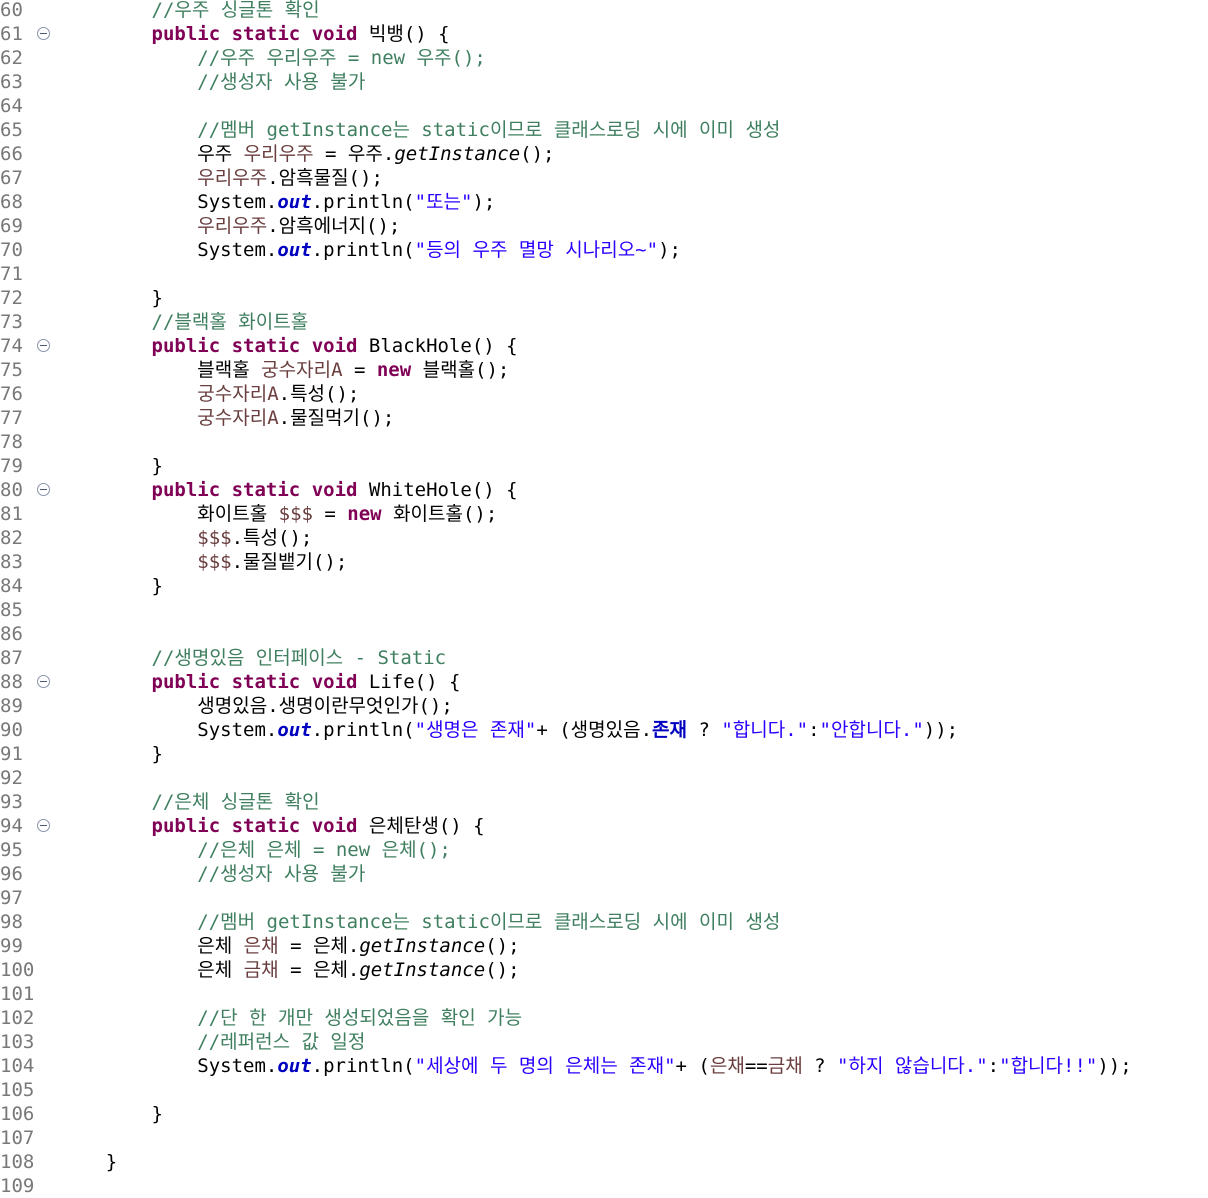  I want to click on code-line: 64, so click(604, 106).